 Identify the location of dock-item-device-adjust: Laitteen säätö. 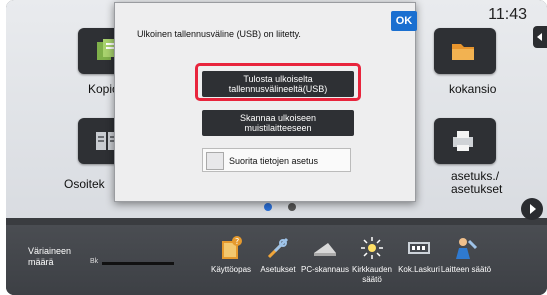
(466, 260).